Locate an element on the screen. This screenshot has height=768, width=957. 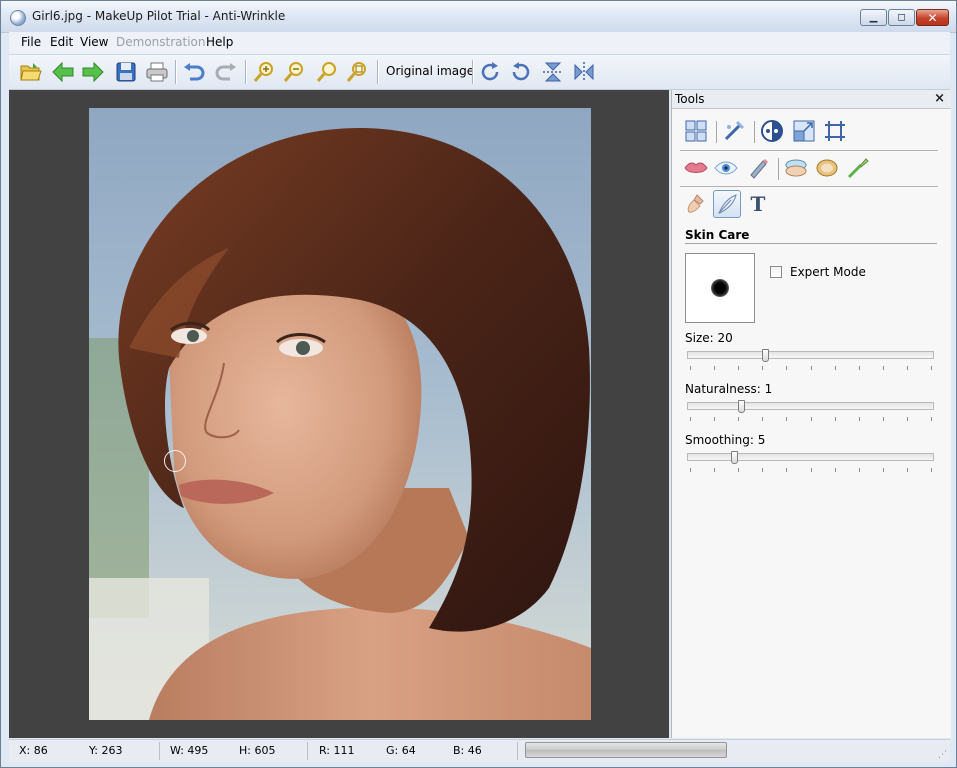
toolbar: Original image is located at coordinates (479, 72).